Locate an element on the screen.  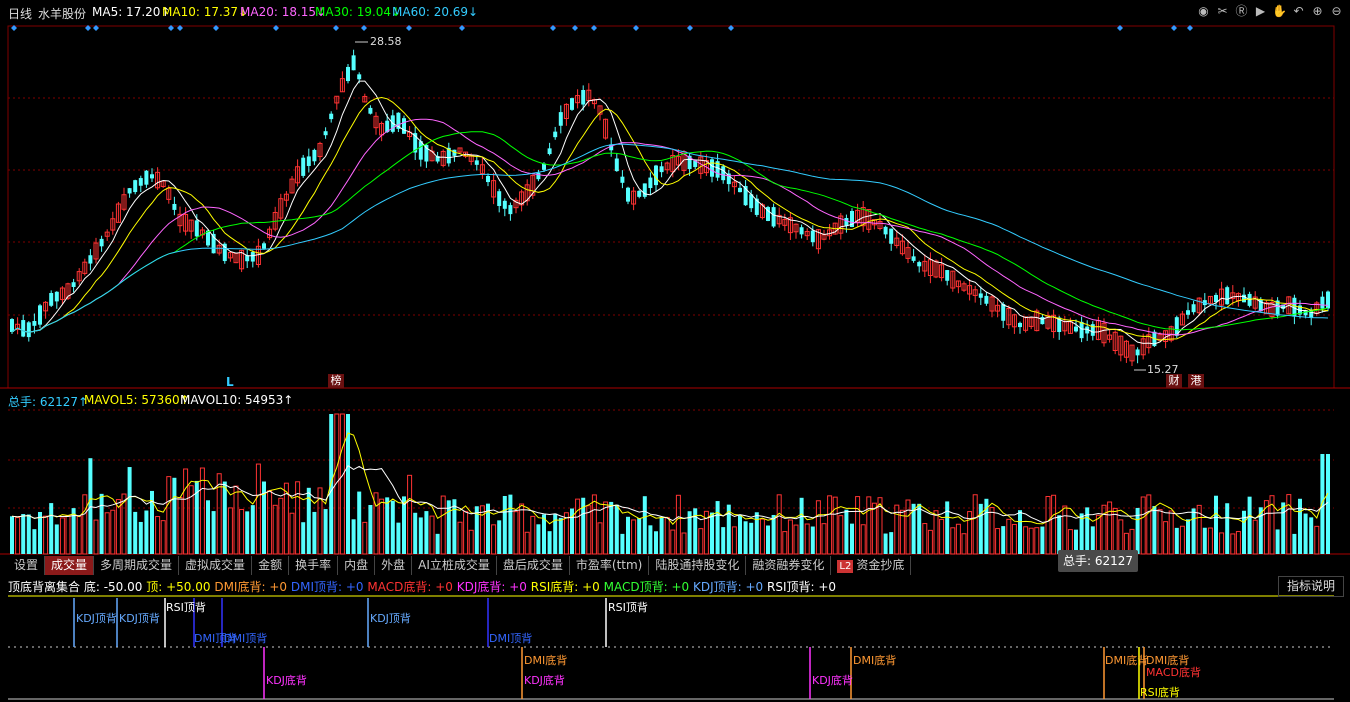
kdj-top: KDJ顶背: +0 is located at coordinates (728, 587).